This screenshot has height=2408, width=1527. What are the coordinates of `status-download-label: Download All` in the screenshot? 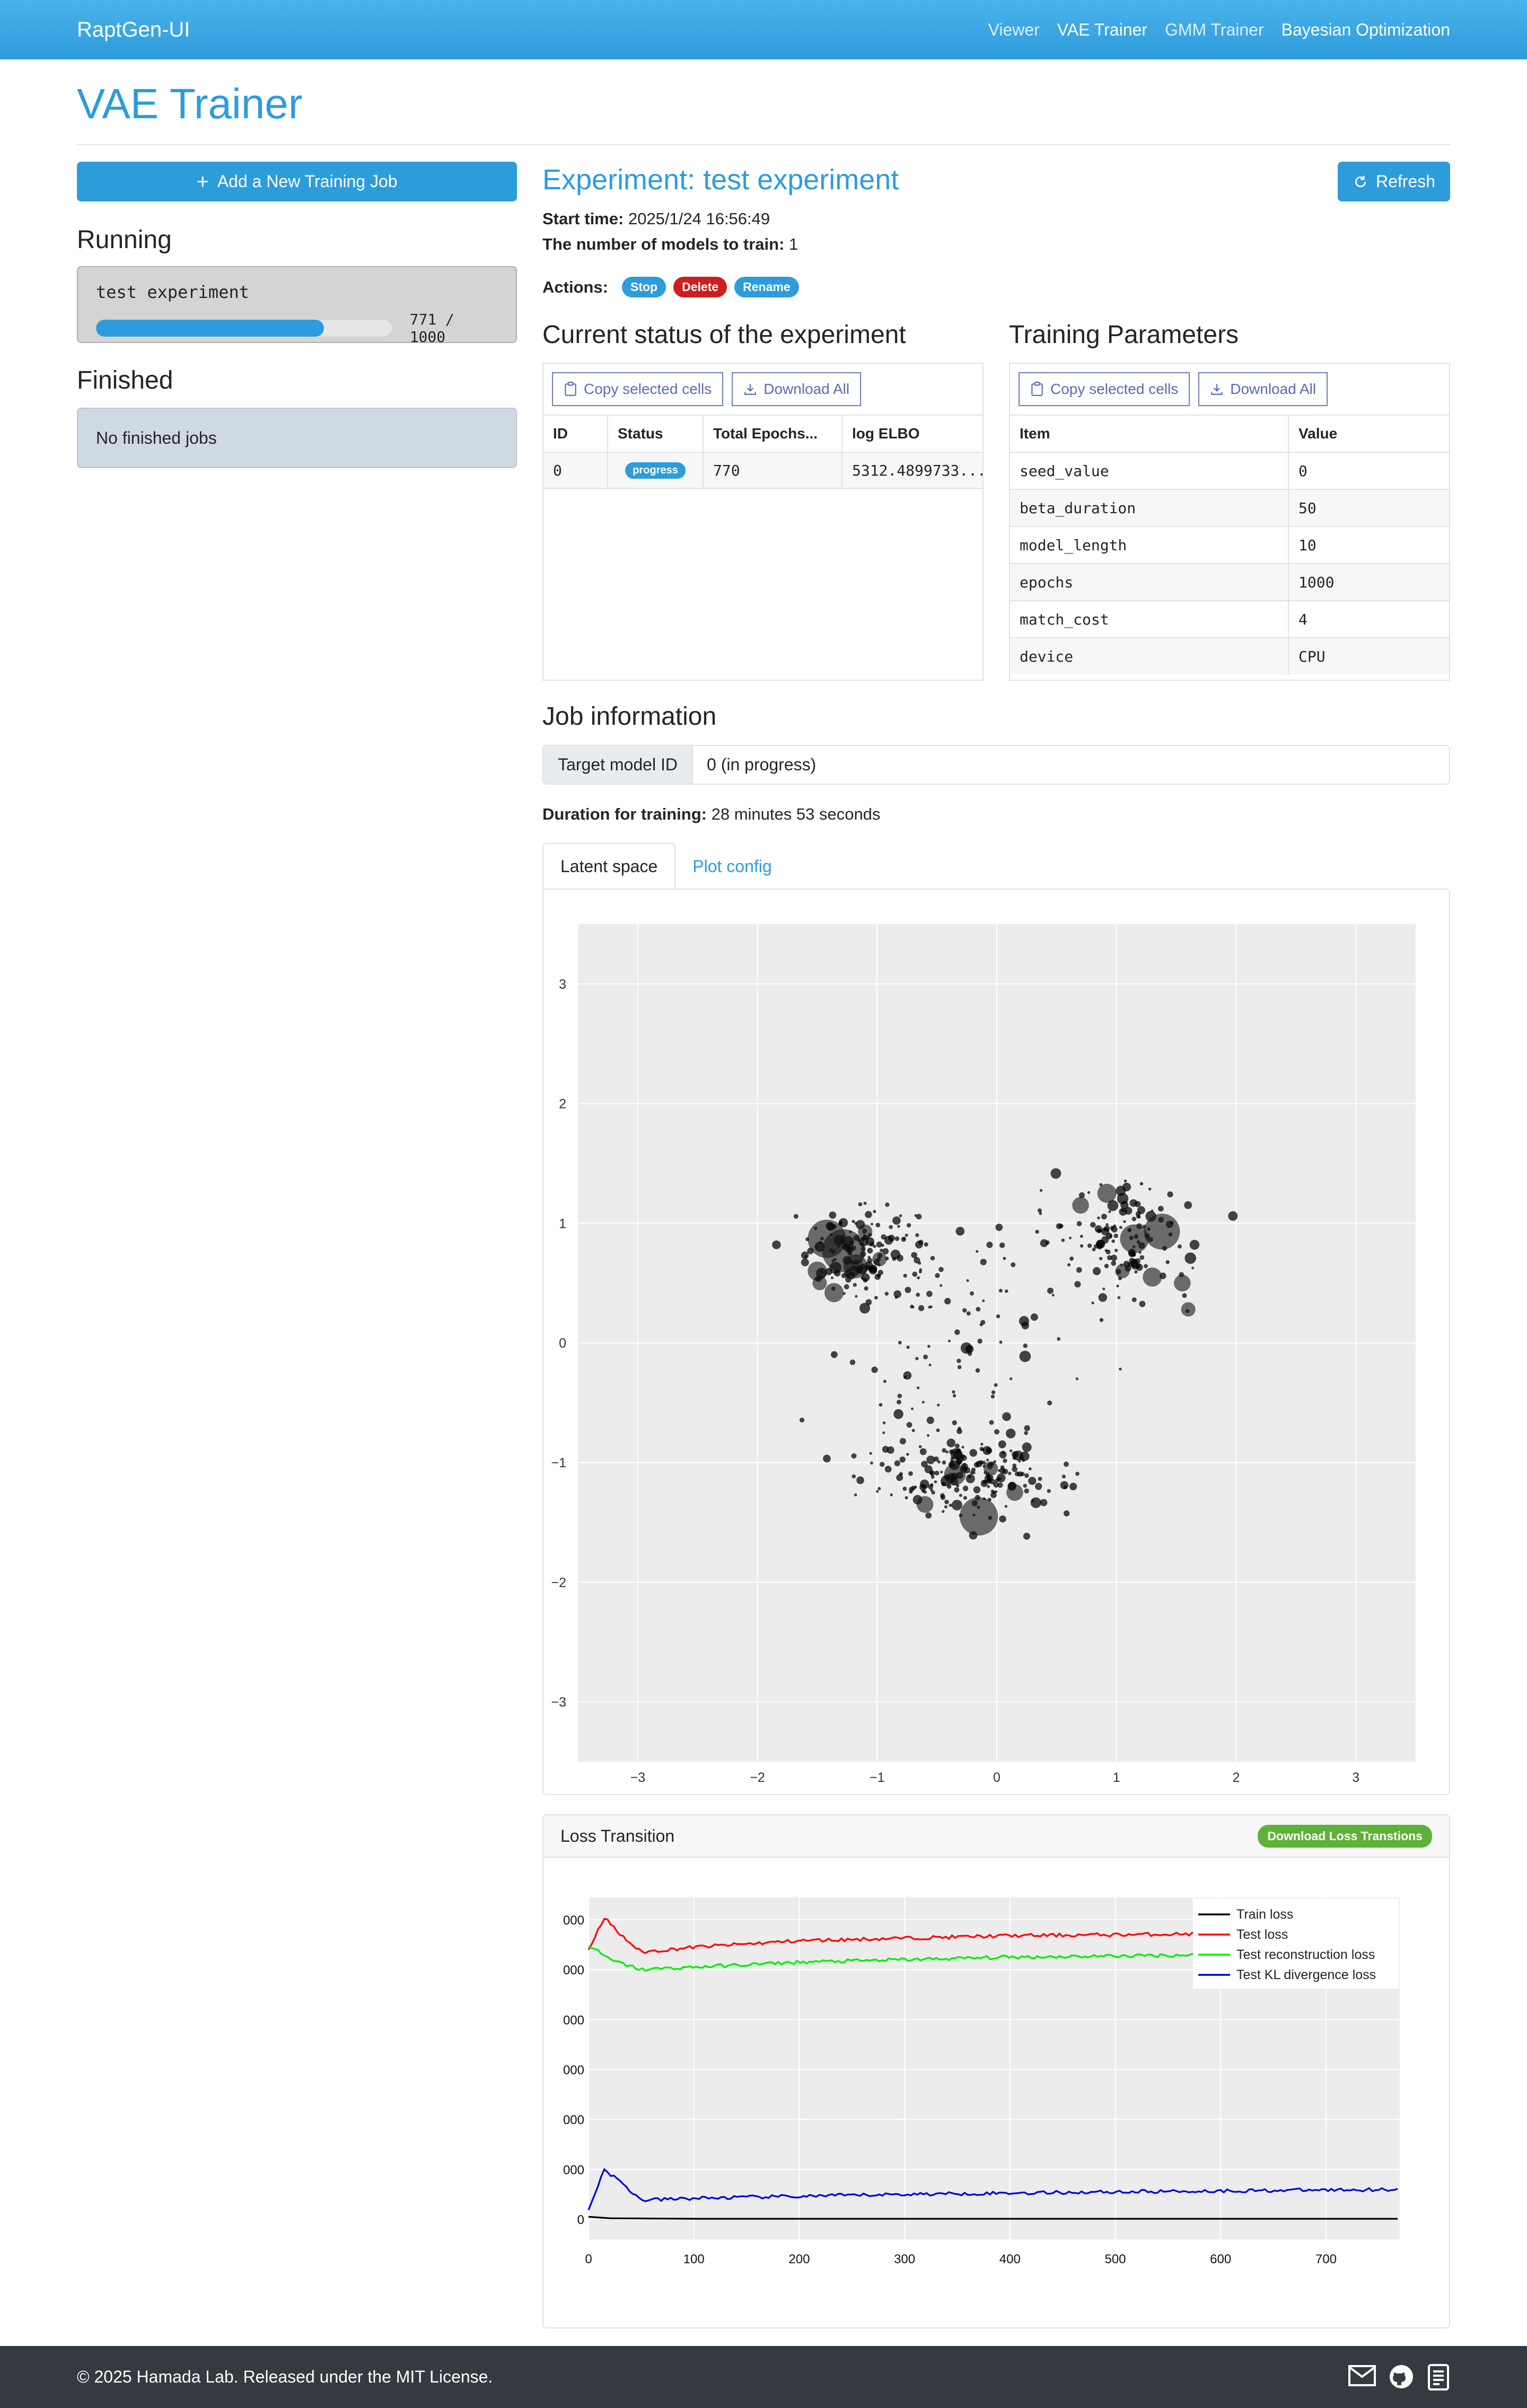 It's located at (806, 389).